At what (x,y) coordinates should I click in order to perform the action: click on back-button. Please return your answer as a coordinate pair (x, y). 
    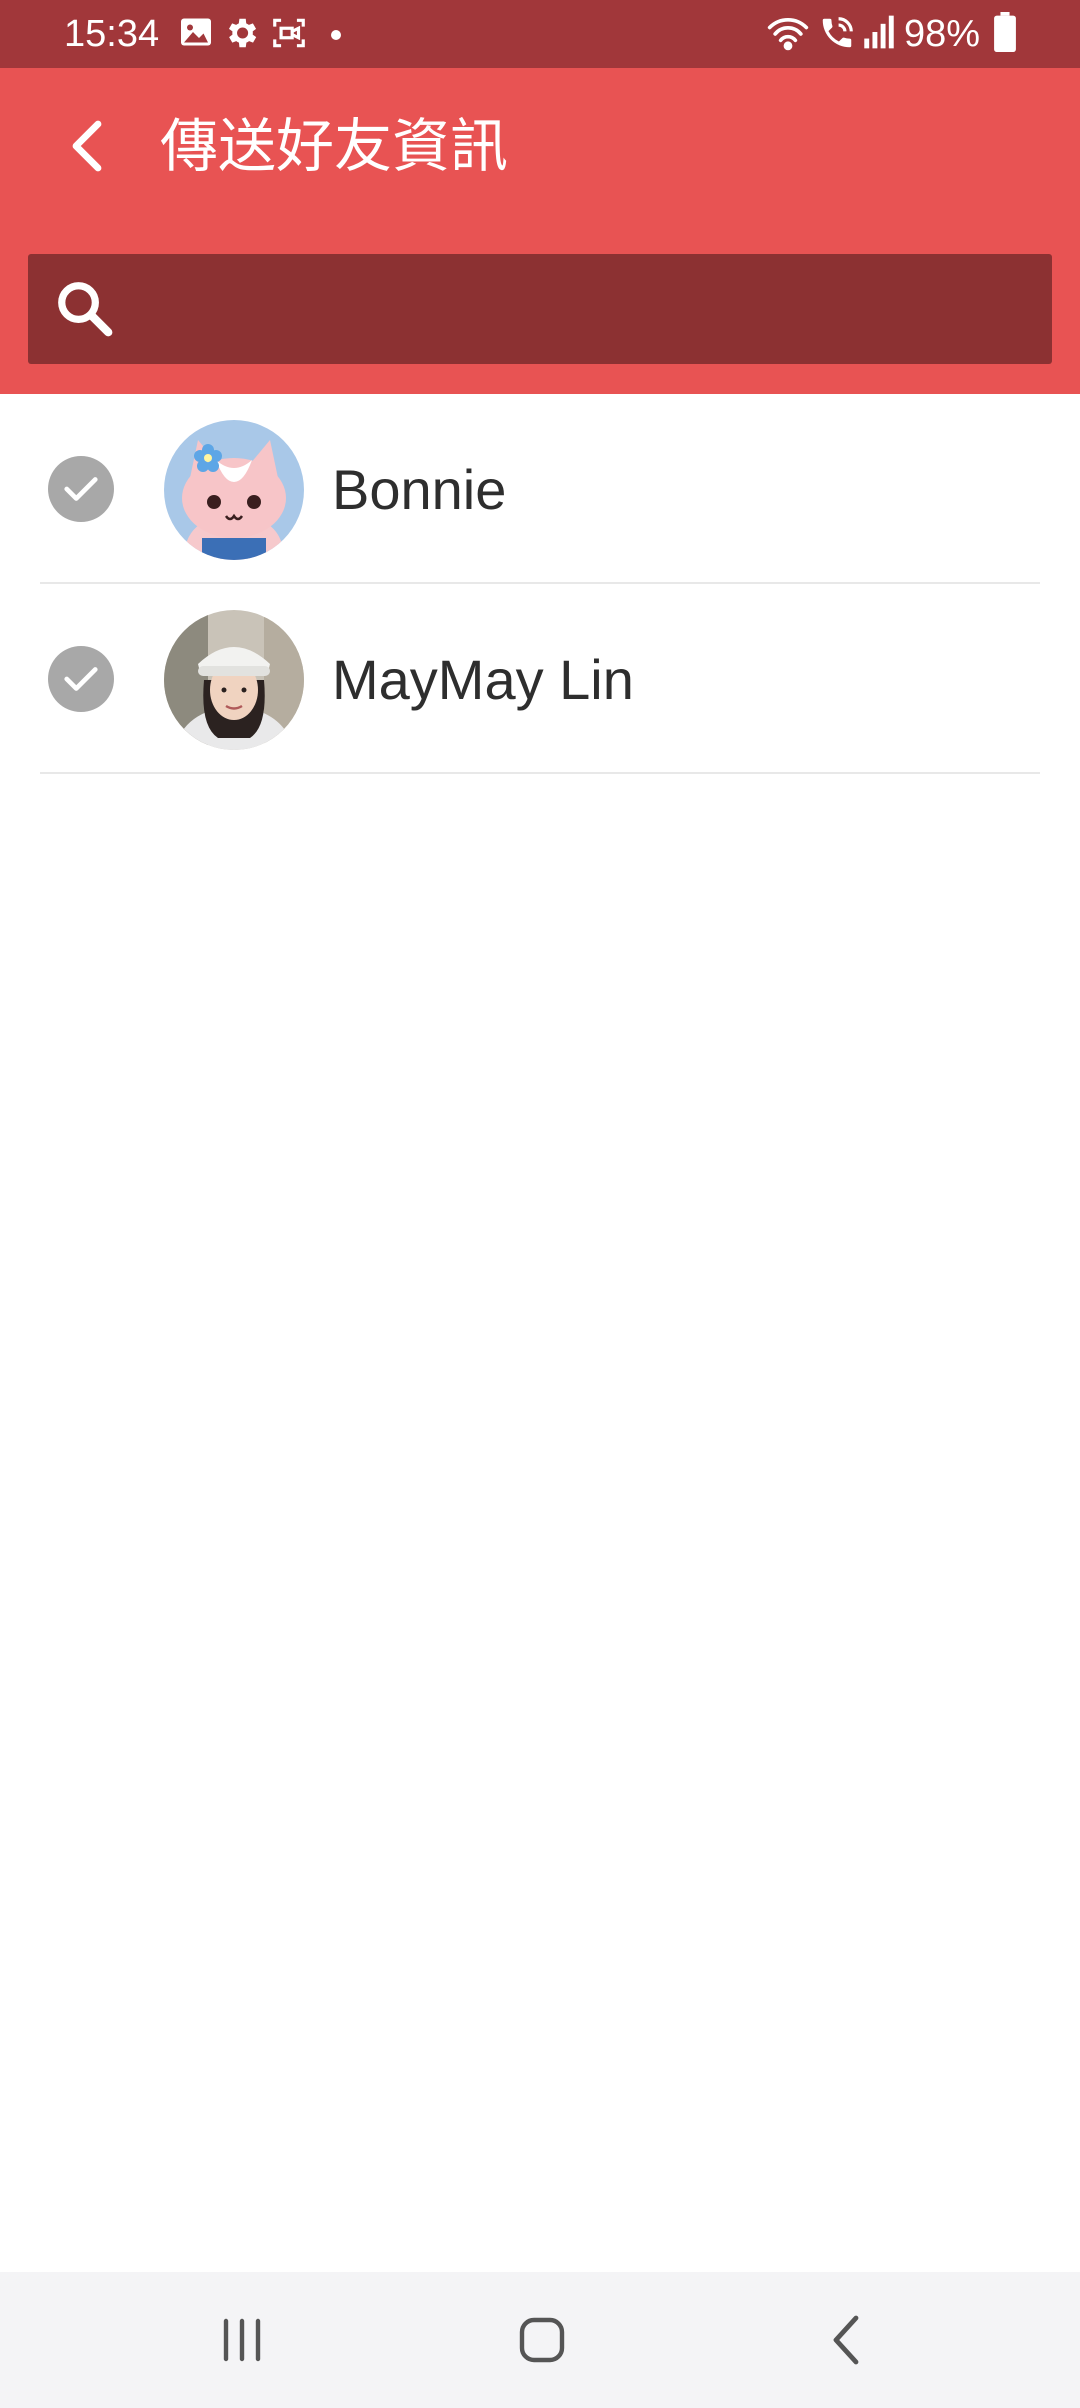
    Looking at the image, I should click on (88, 146).